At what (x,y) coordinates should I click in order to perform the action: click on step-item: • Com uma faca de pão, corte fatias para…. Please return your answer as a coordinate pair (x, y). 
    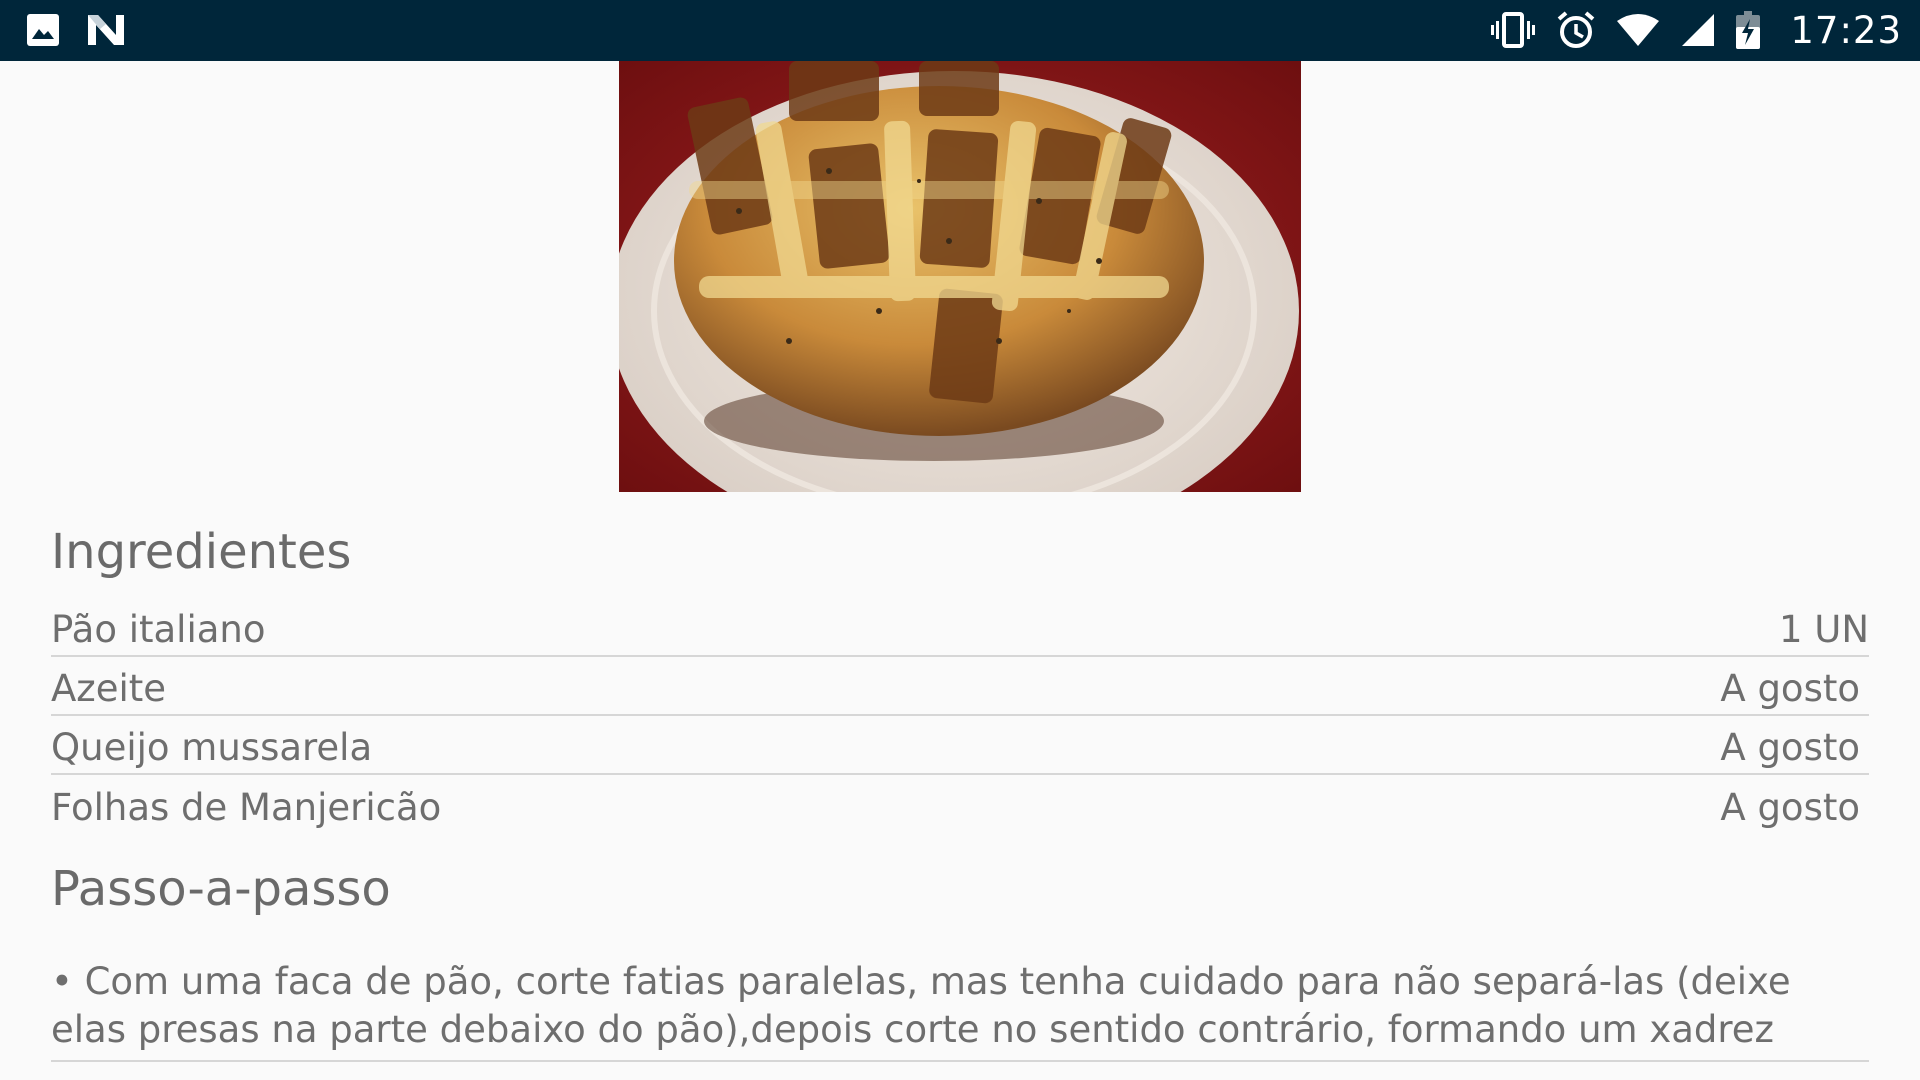
    Looking at the image, I should click on (960, 1010).